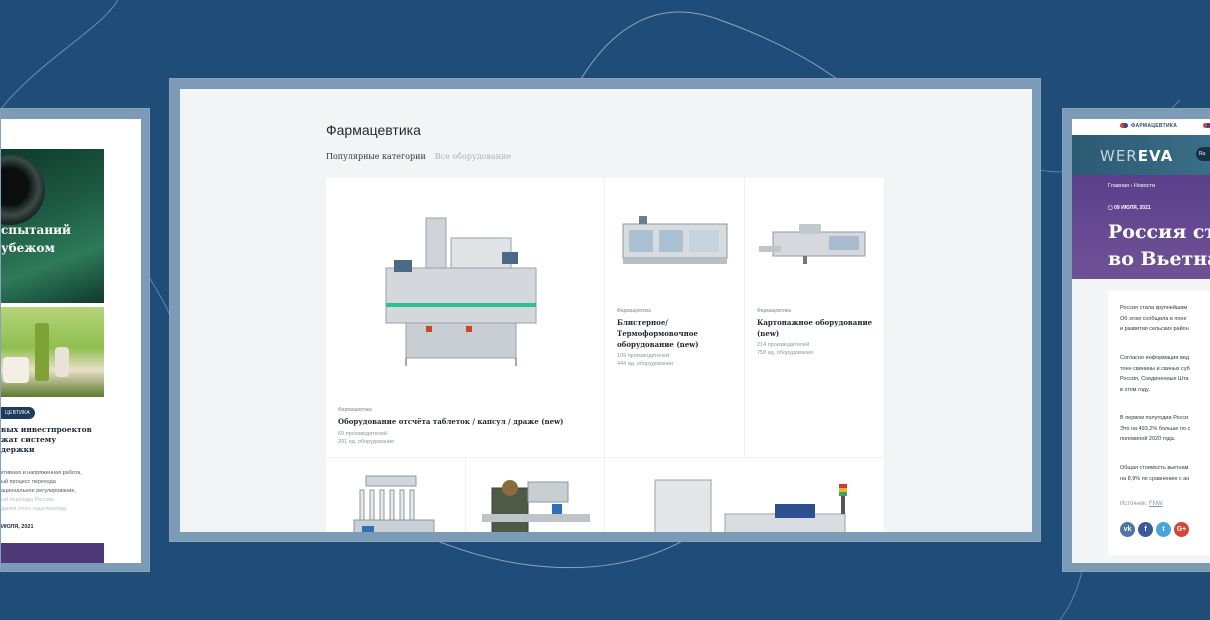 The width and height of the screenshot is (1210, 620). Describe the element at coordinates (52, 352) in the screenshot. I see `cosmetics-image` at that location.